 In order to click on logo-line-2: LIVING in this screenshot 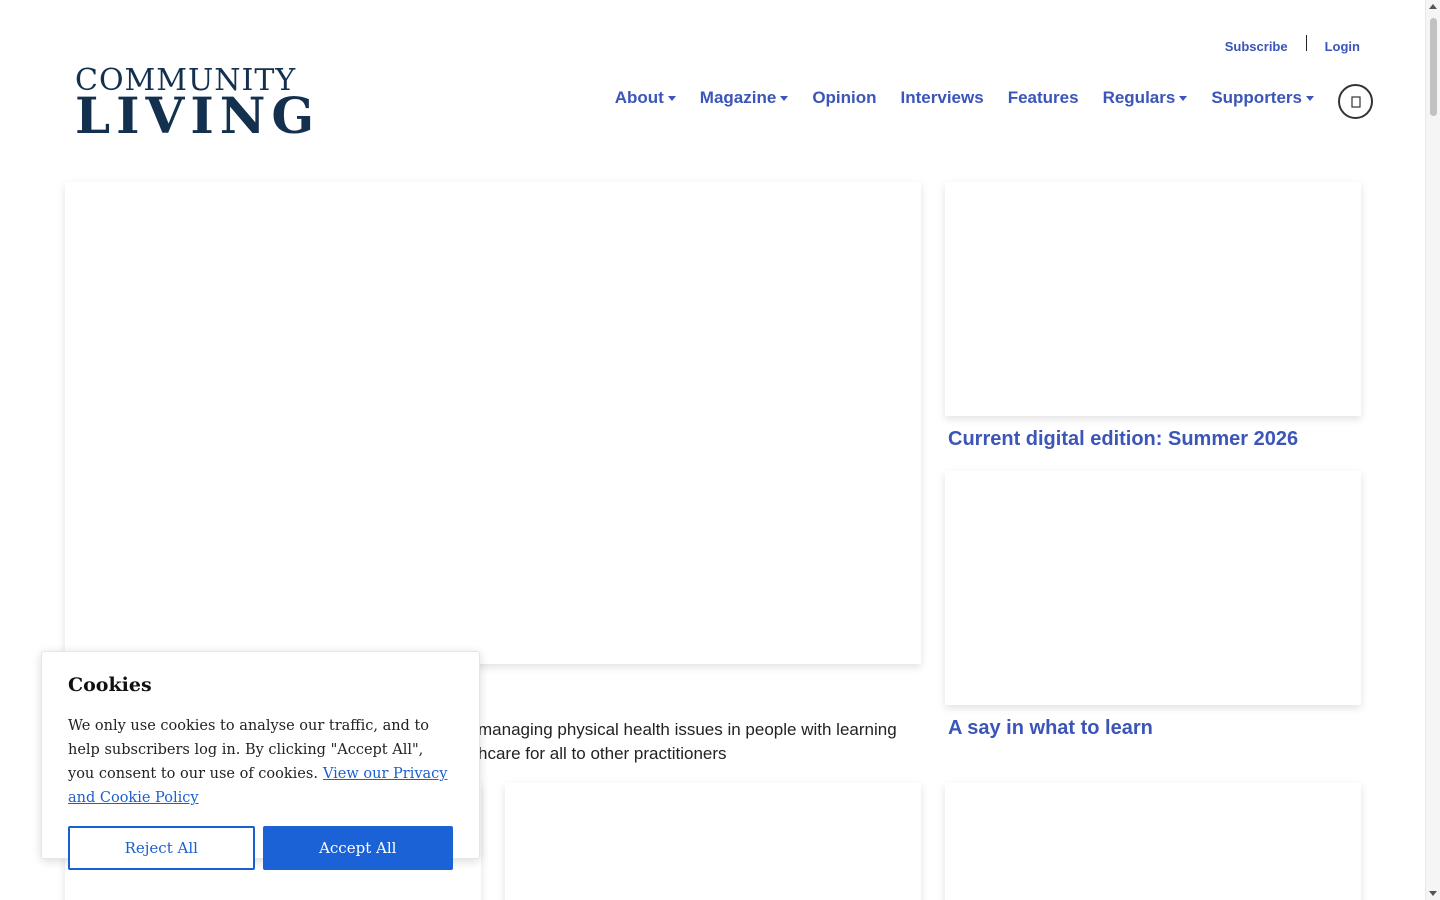, I will do `click(198, 115)`.